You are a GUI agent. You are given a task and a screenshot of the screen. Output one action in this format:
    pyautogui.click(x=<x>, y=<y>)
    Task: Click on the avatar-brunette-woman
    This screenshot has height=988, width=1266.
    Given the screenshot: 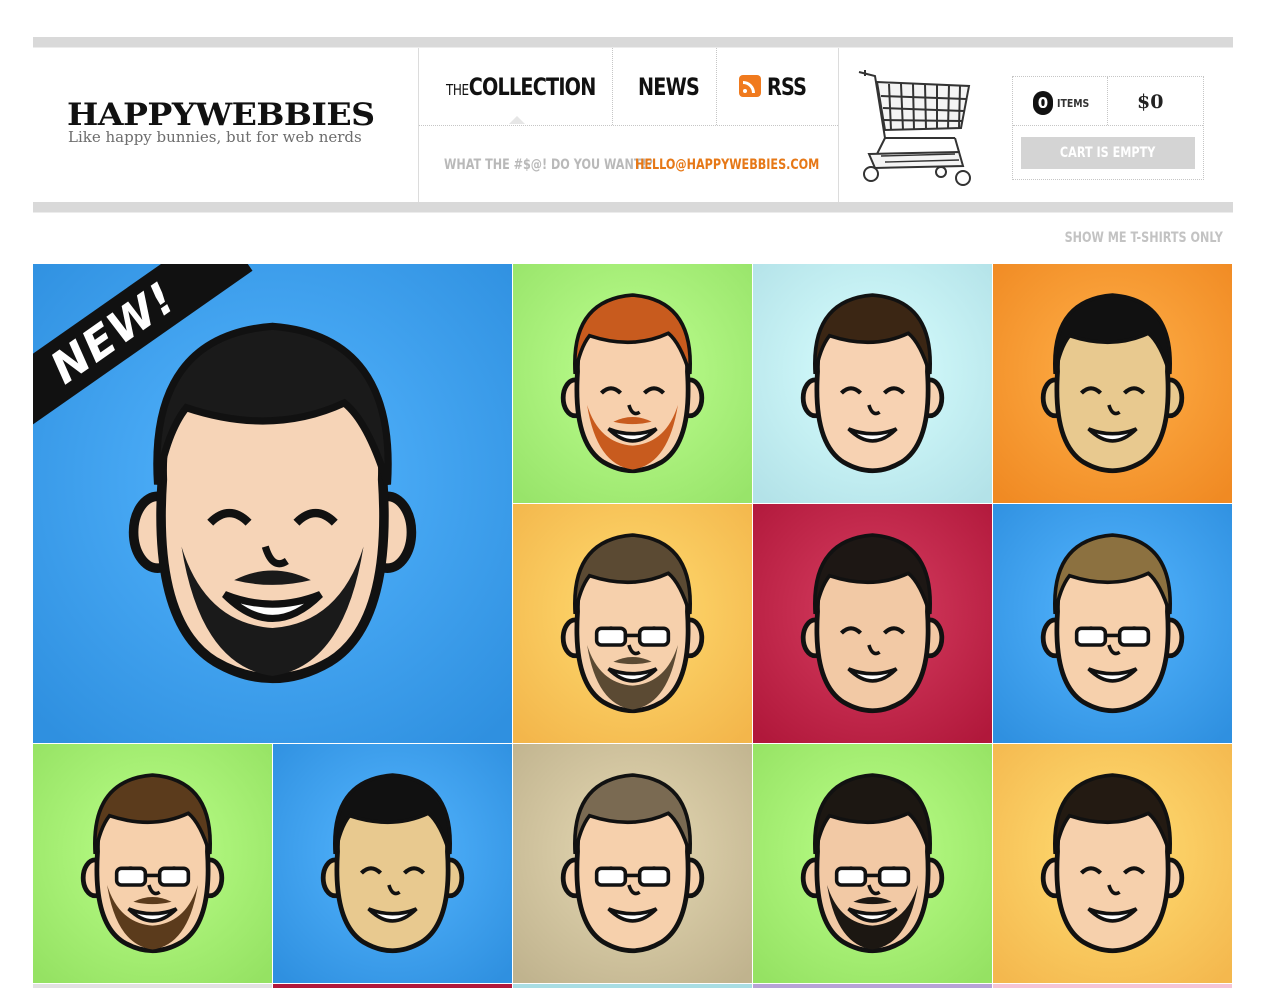 What is the action you would take?
    pyautogui.click(x=872, y=383)
    